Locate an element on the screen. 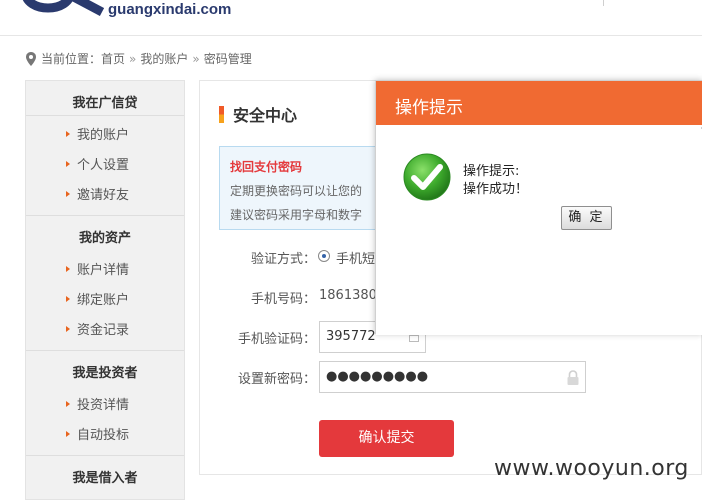 This screenshot has height=500, width=702. sidebar-item-fund-records: 资金记录 is located at coordinates (97, 328).